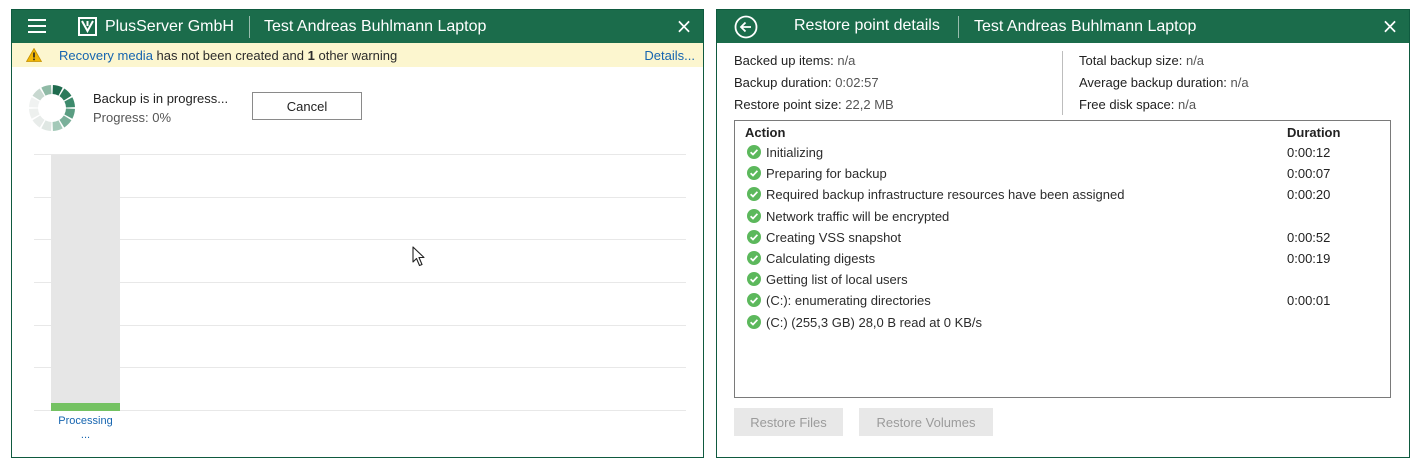 This screenshot has width=1414, height=471. What do you see at coordinates (85, 407) in the screenshot?
I see `processing-bar-fill` at bounding box center [85, 407].